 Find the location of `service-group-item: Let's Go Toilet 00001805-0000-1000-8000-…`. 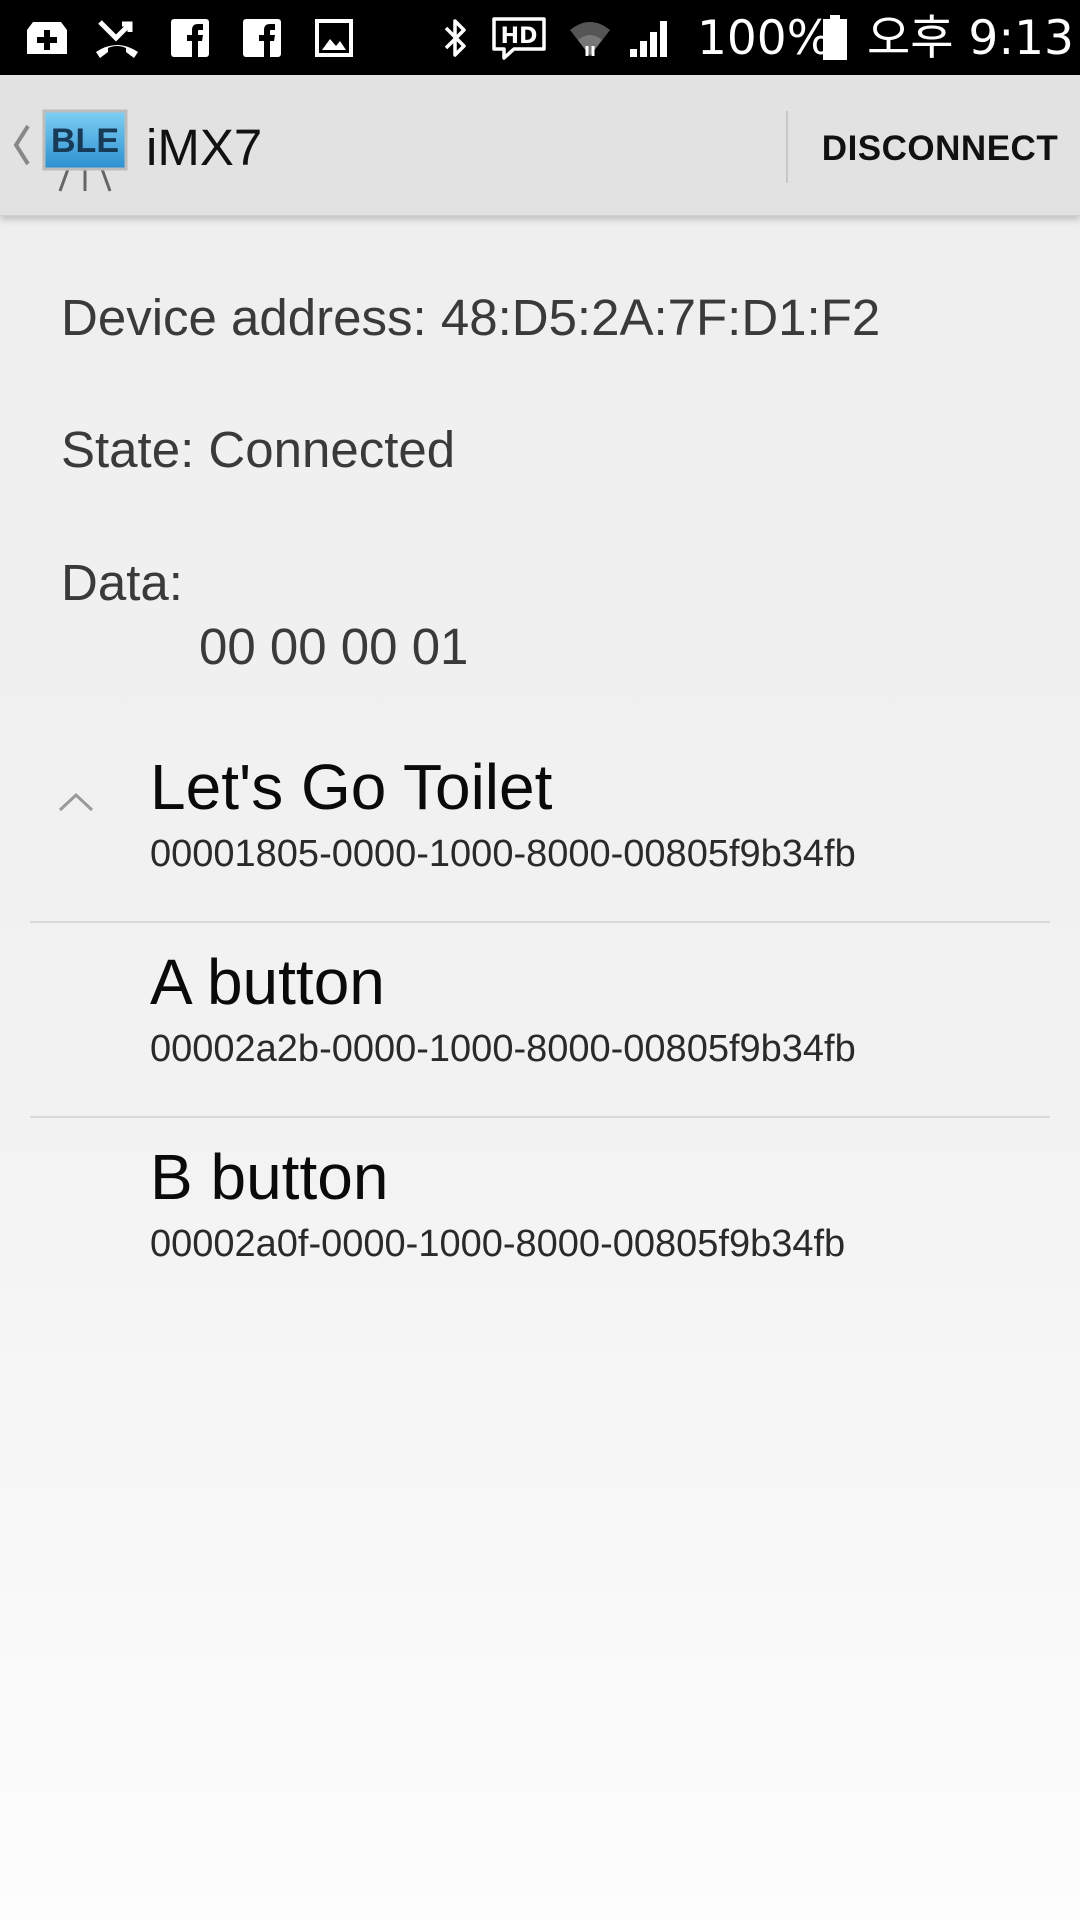

service-group-item: Let's Go Toilet 00001805-0000-1000-8000-… is located at coordinates (540, 825).